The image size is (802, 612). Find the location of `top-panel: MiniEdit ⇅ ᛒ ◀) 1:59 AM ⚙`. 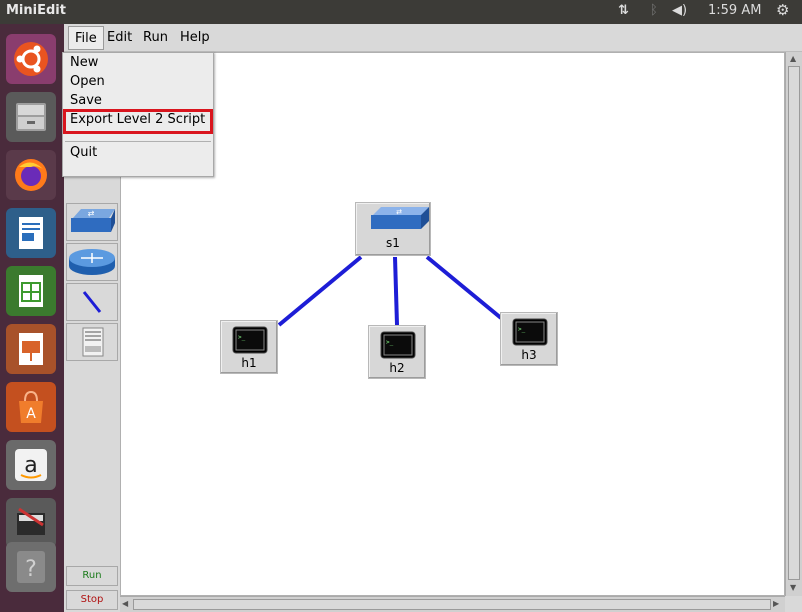

top-panel: MiniEdit ⇅ ᛒ ◀) 1:59 AM ⚙ is located at coordinates (401, 12).